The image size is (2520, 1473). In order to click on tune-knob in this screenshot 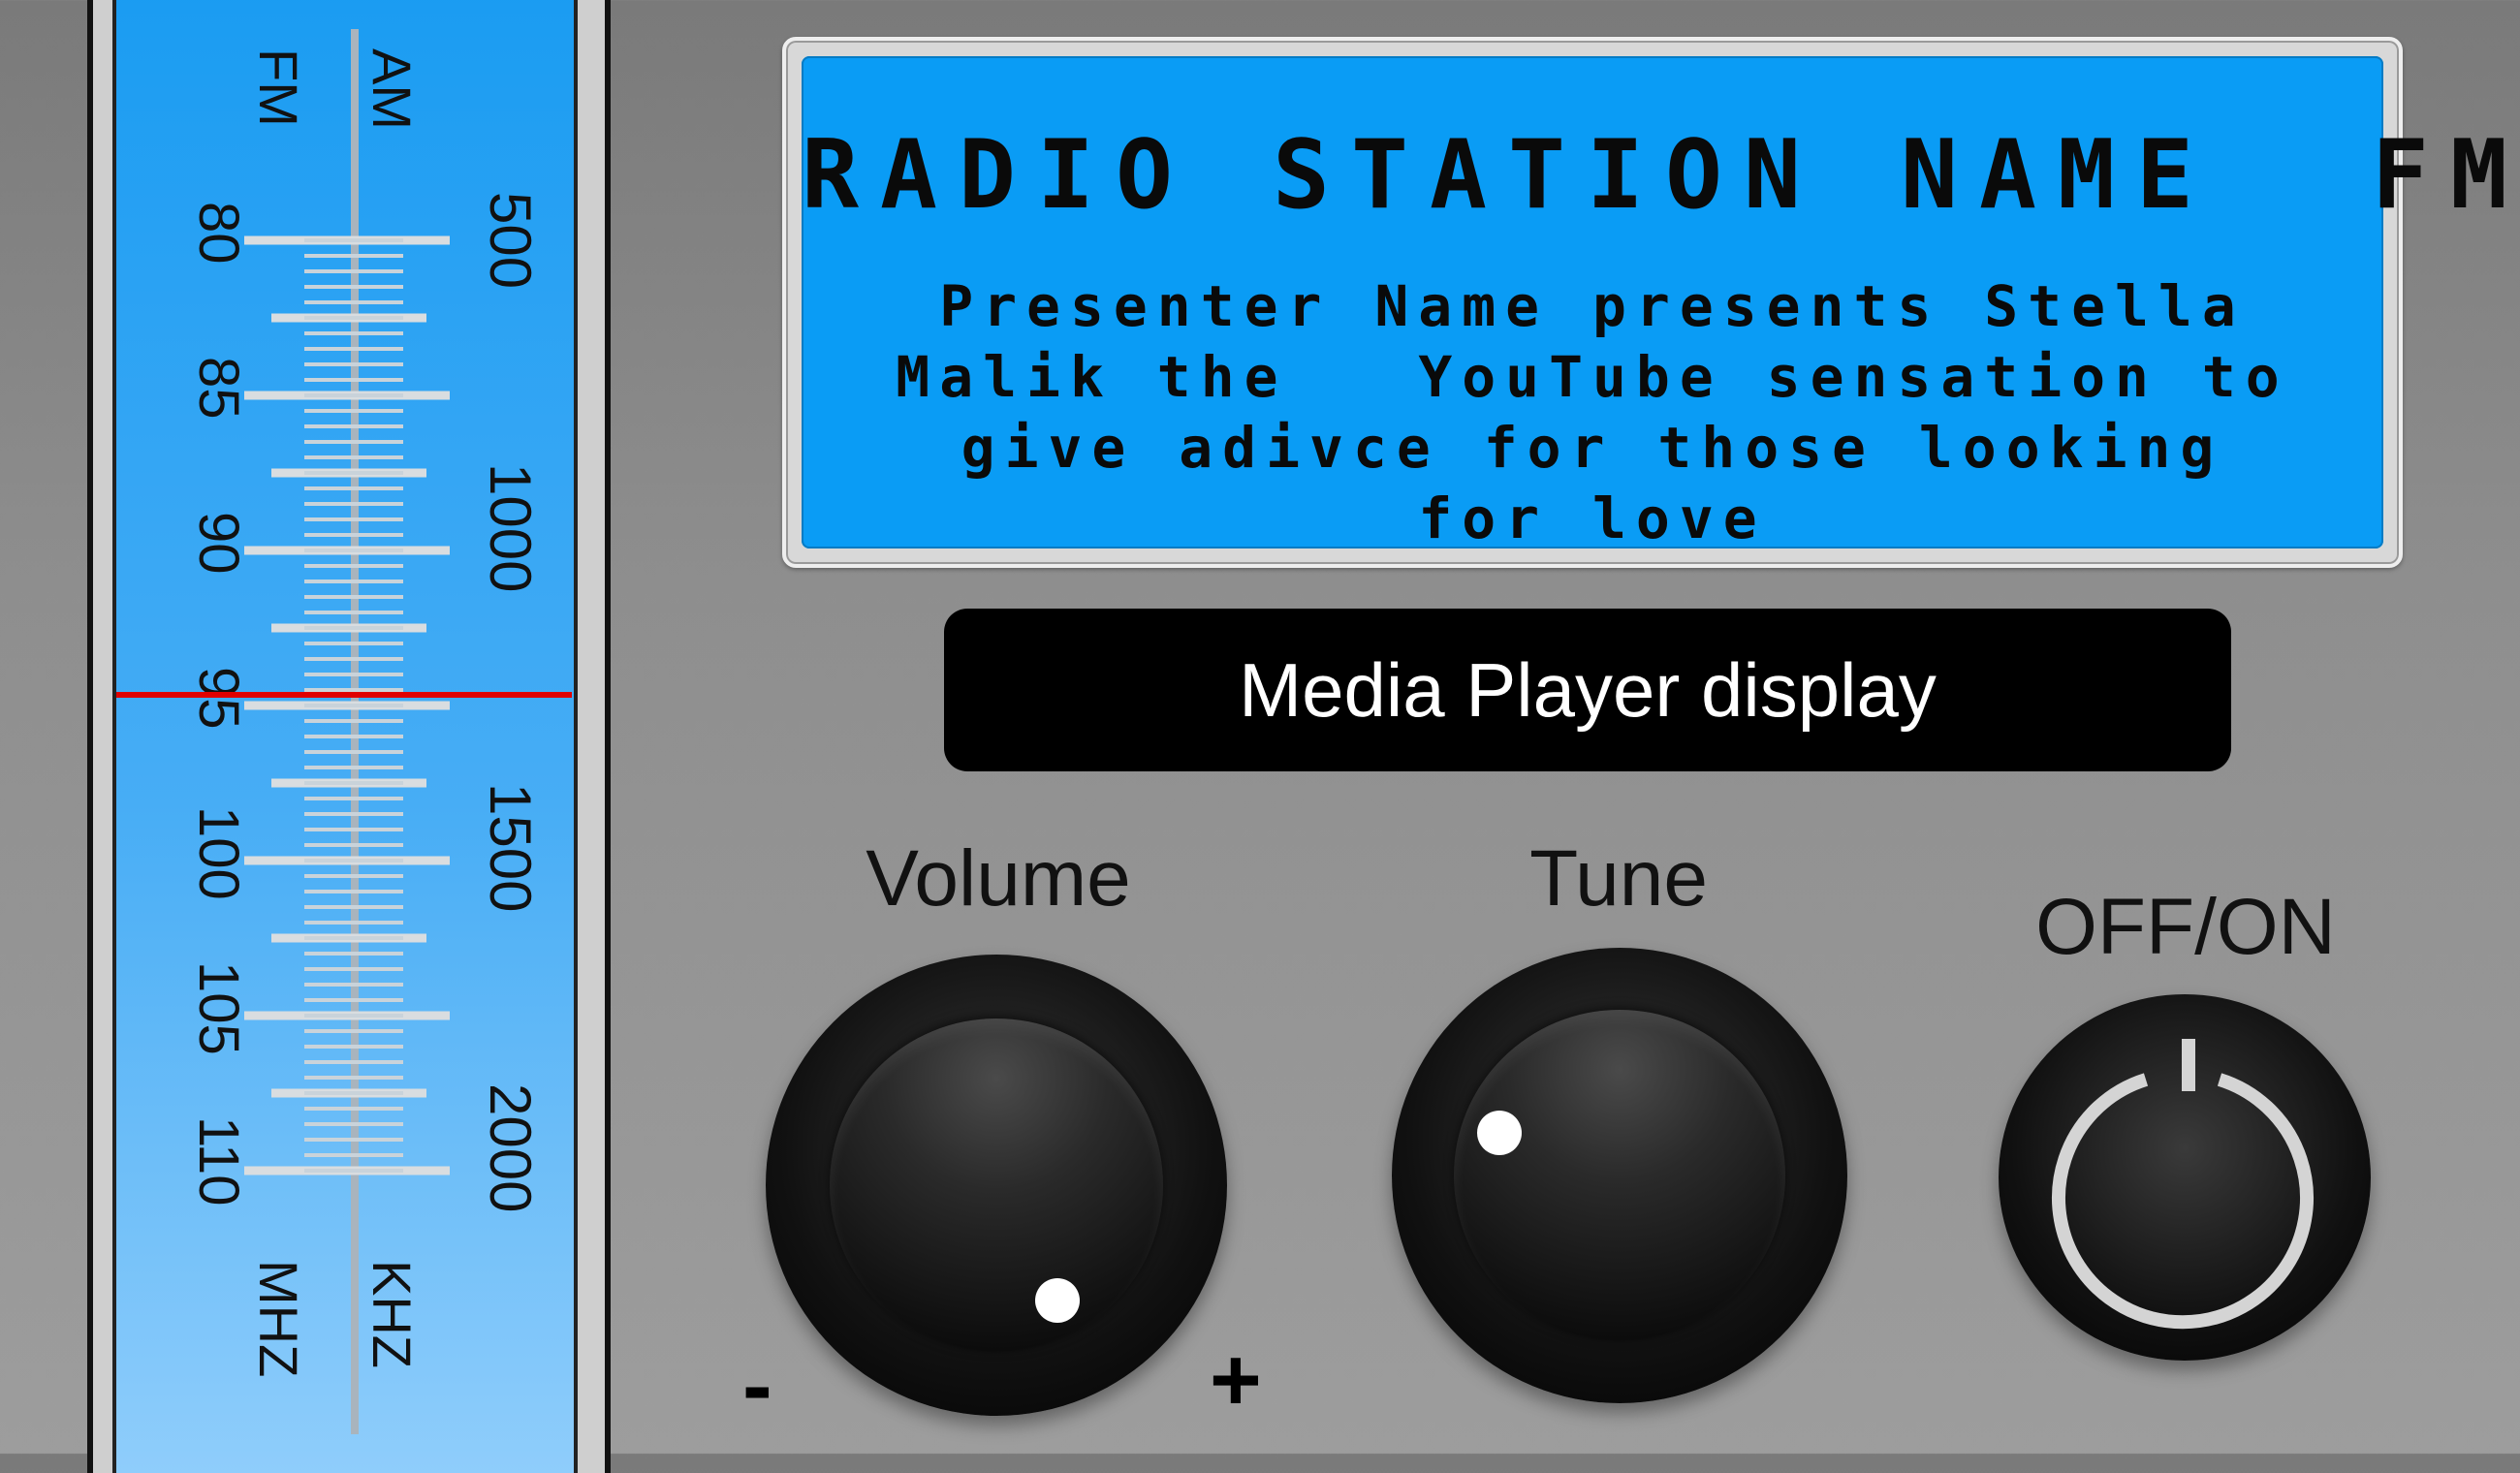, I will do `click(1620, 1175)`.